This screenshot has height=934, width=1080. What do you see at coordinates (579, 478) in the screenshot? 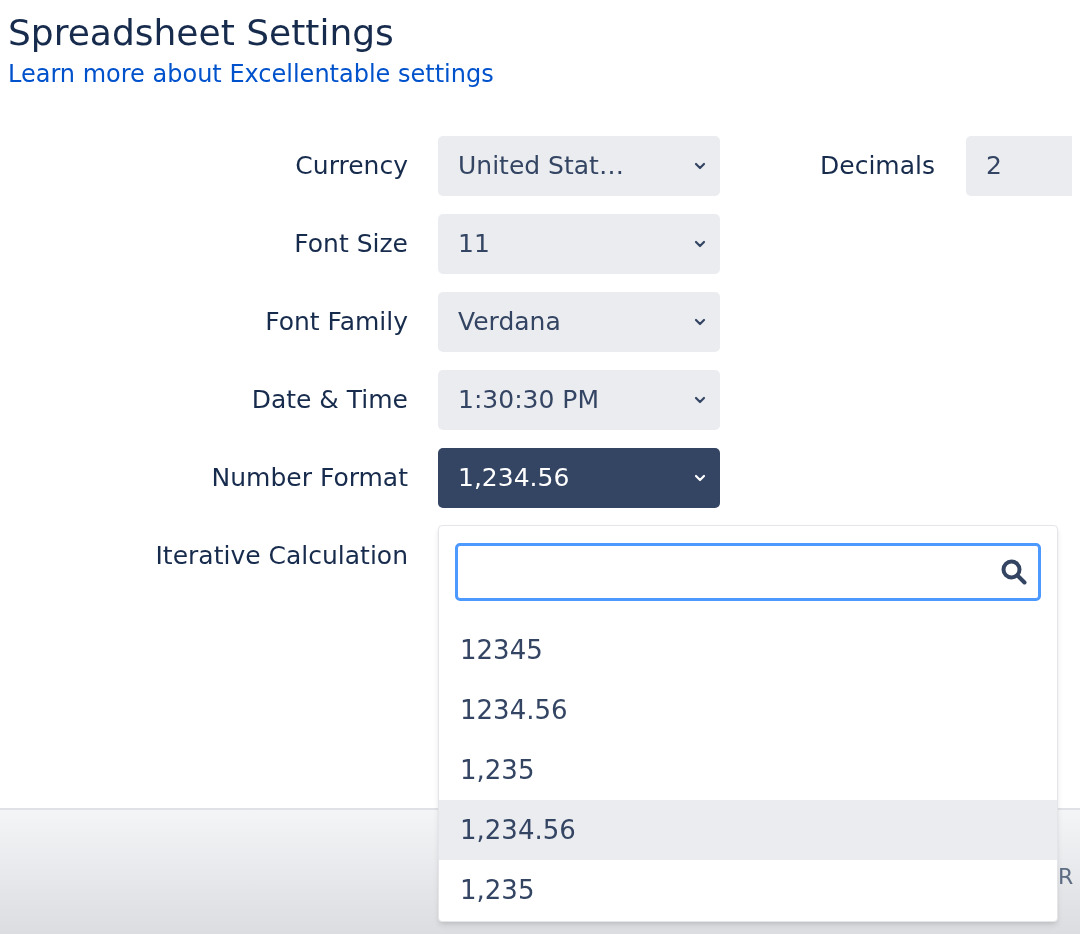
I see `select-dropdown: 1,234.56` at bounding box center [579, 478].